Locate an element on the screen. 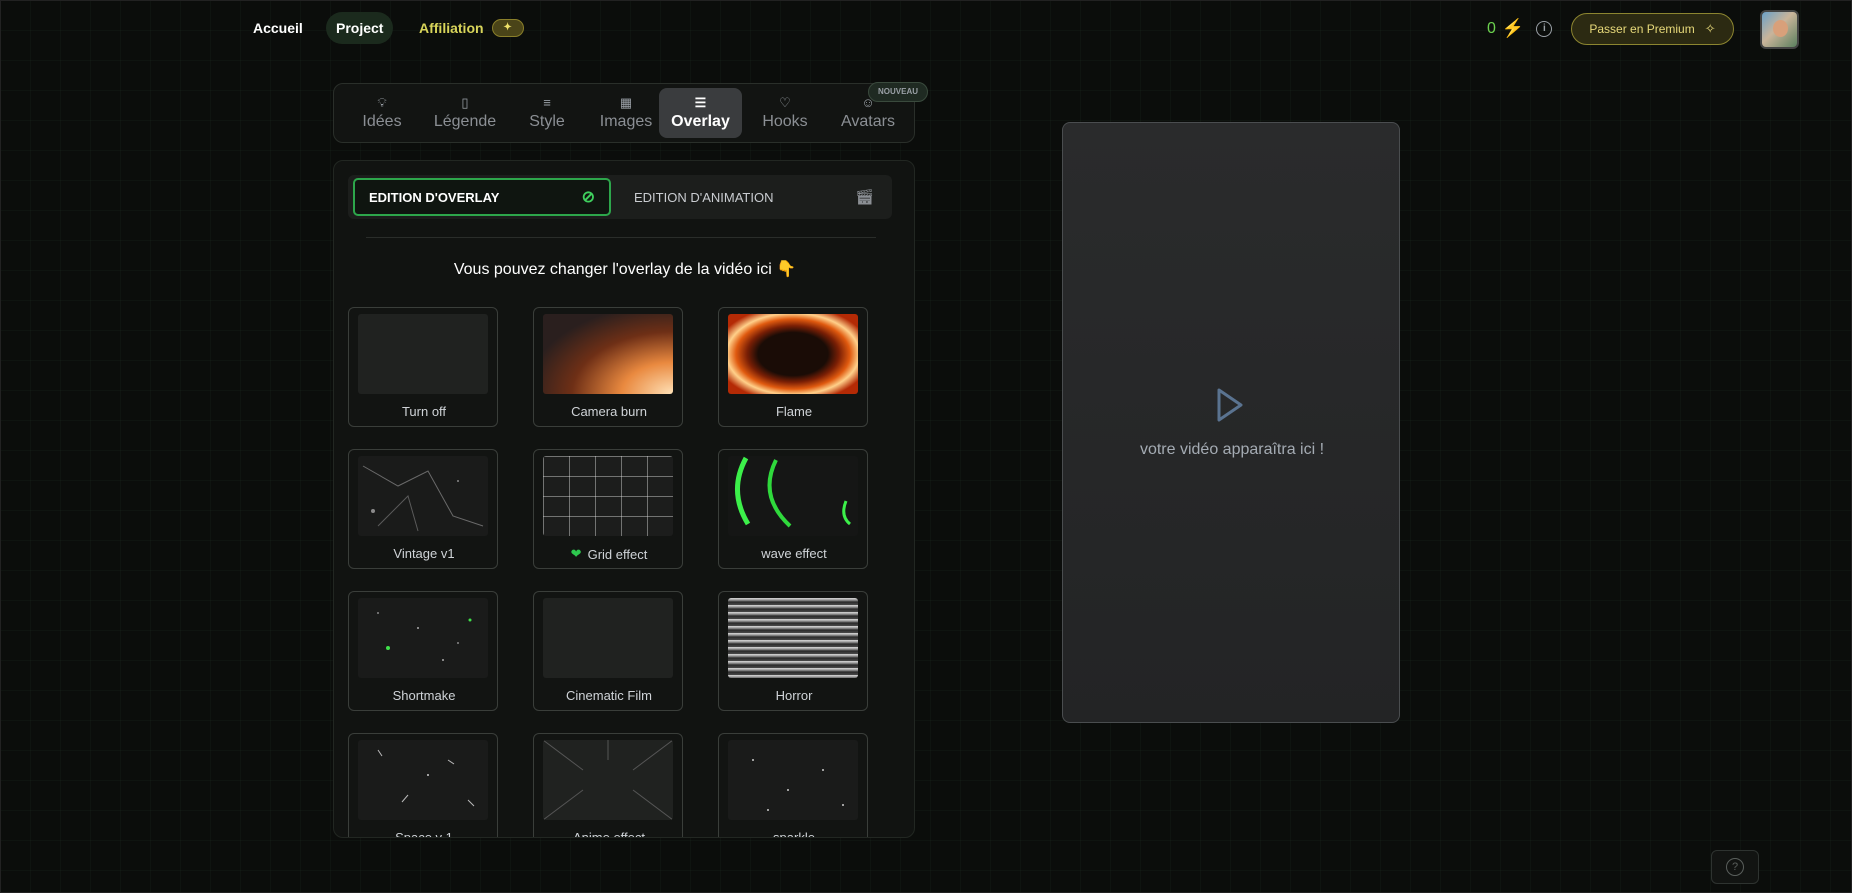  animation-edit-label: EDITION D'ANIMATION is located at coordinates (704, 197).